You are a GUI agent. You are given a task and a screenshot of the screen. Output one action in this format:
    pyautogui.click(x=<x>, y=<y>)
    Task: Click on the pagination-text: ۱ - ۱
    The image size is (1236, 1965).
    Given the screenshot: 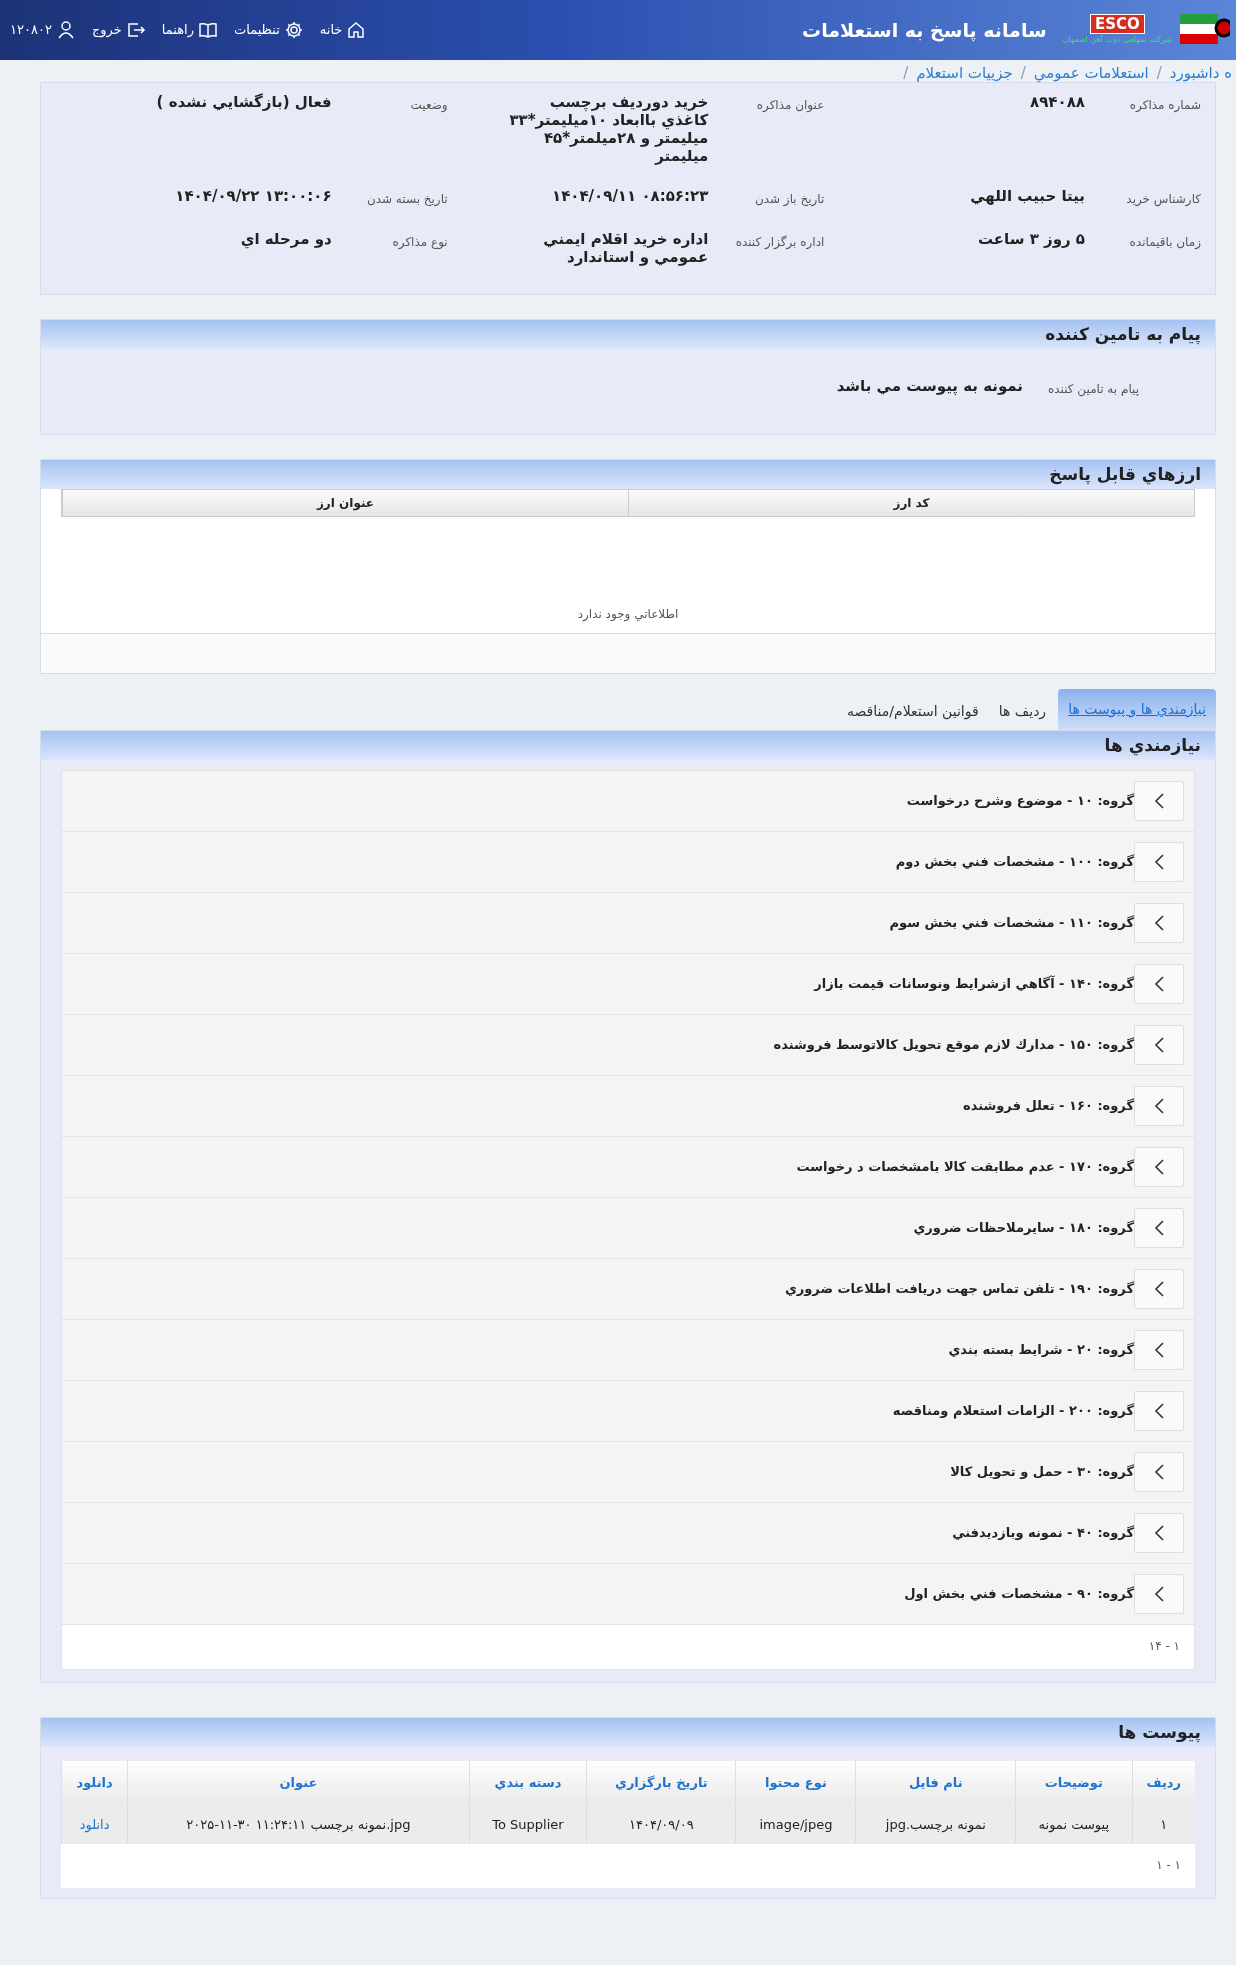 What is the action you would take?
    pyautogui.click(x=1168, y=1865)
    